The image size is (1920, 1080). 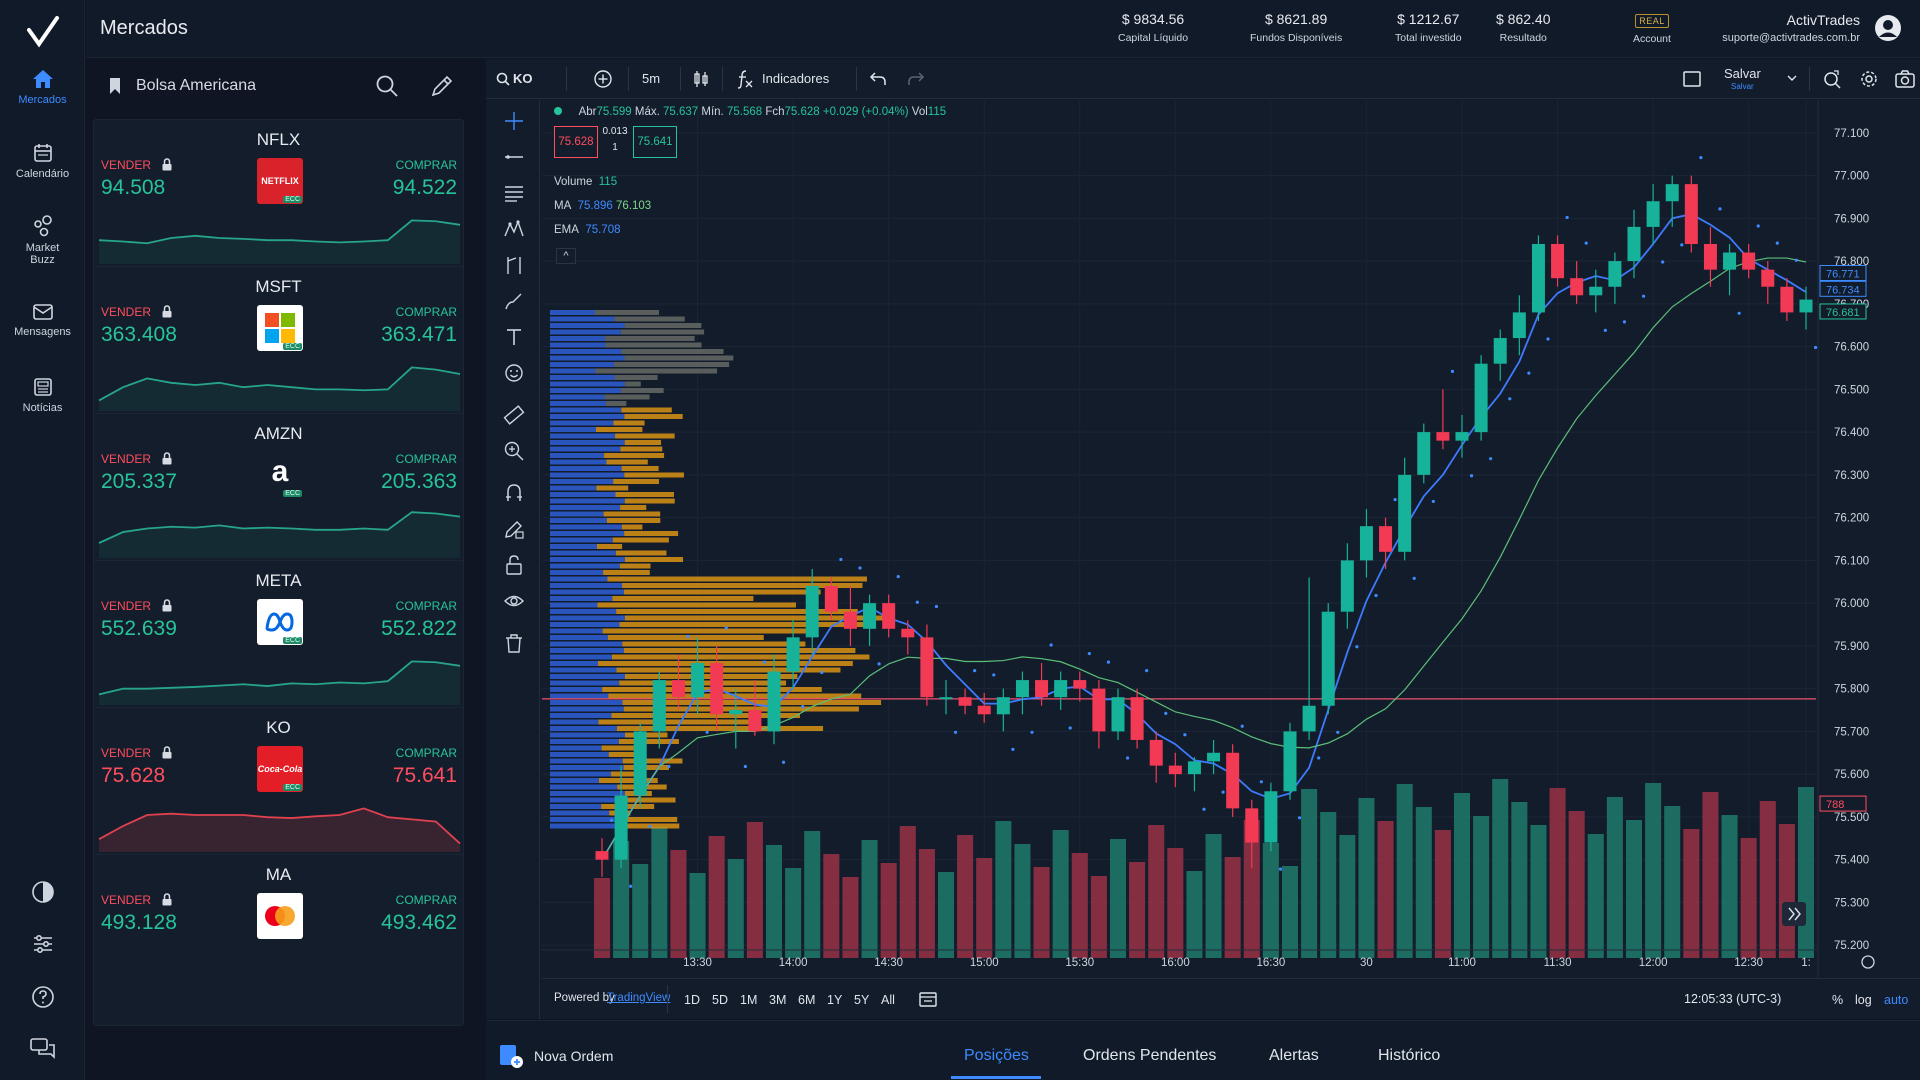 I want to click on candle-type-icon, so click(x=701, y=79).